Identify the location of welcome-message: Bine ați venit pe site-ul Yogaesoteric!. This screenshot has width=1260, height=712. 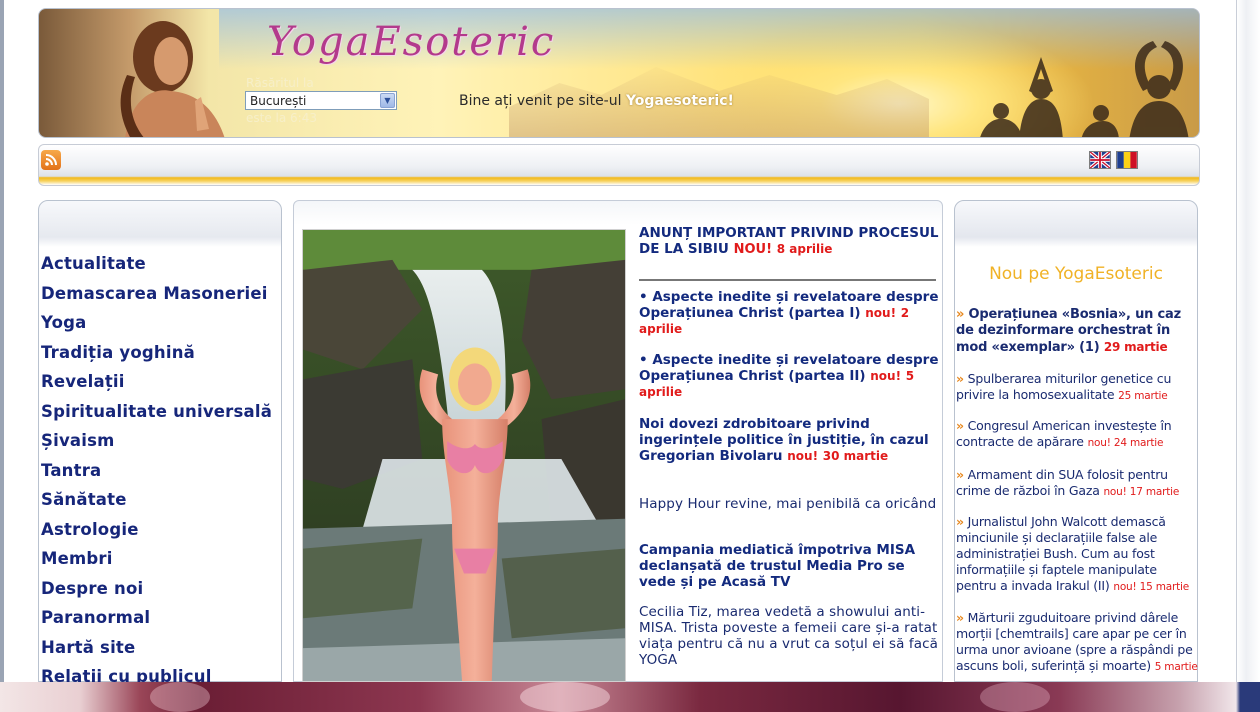
(596, 101).